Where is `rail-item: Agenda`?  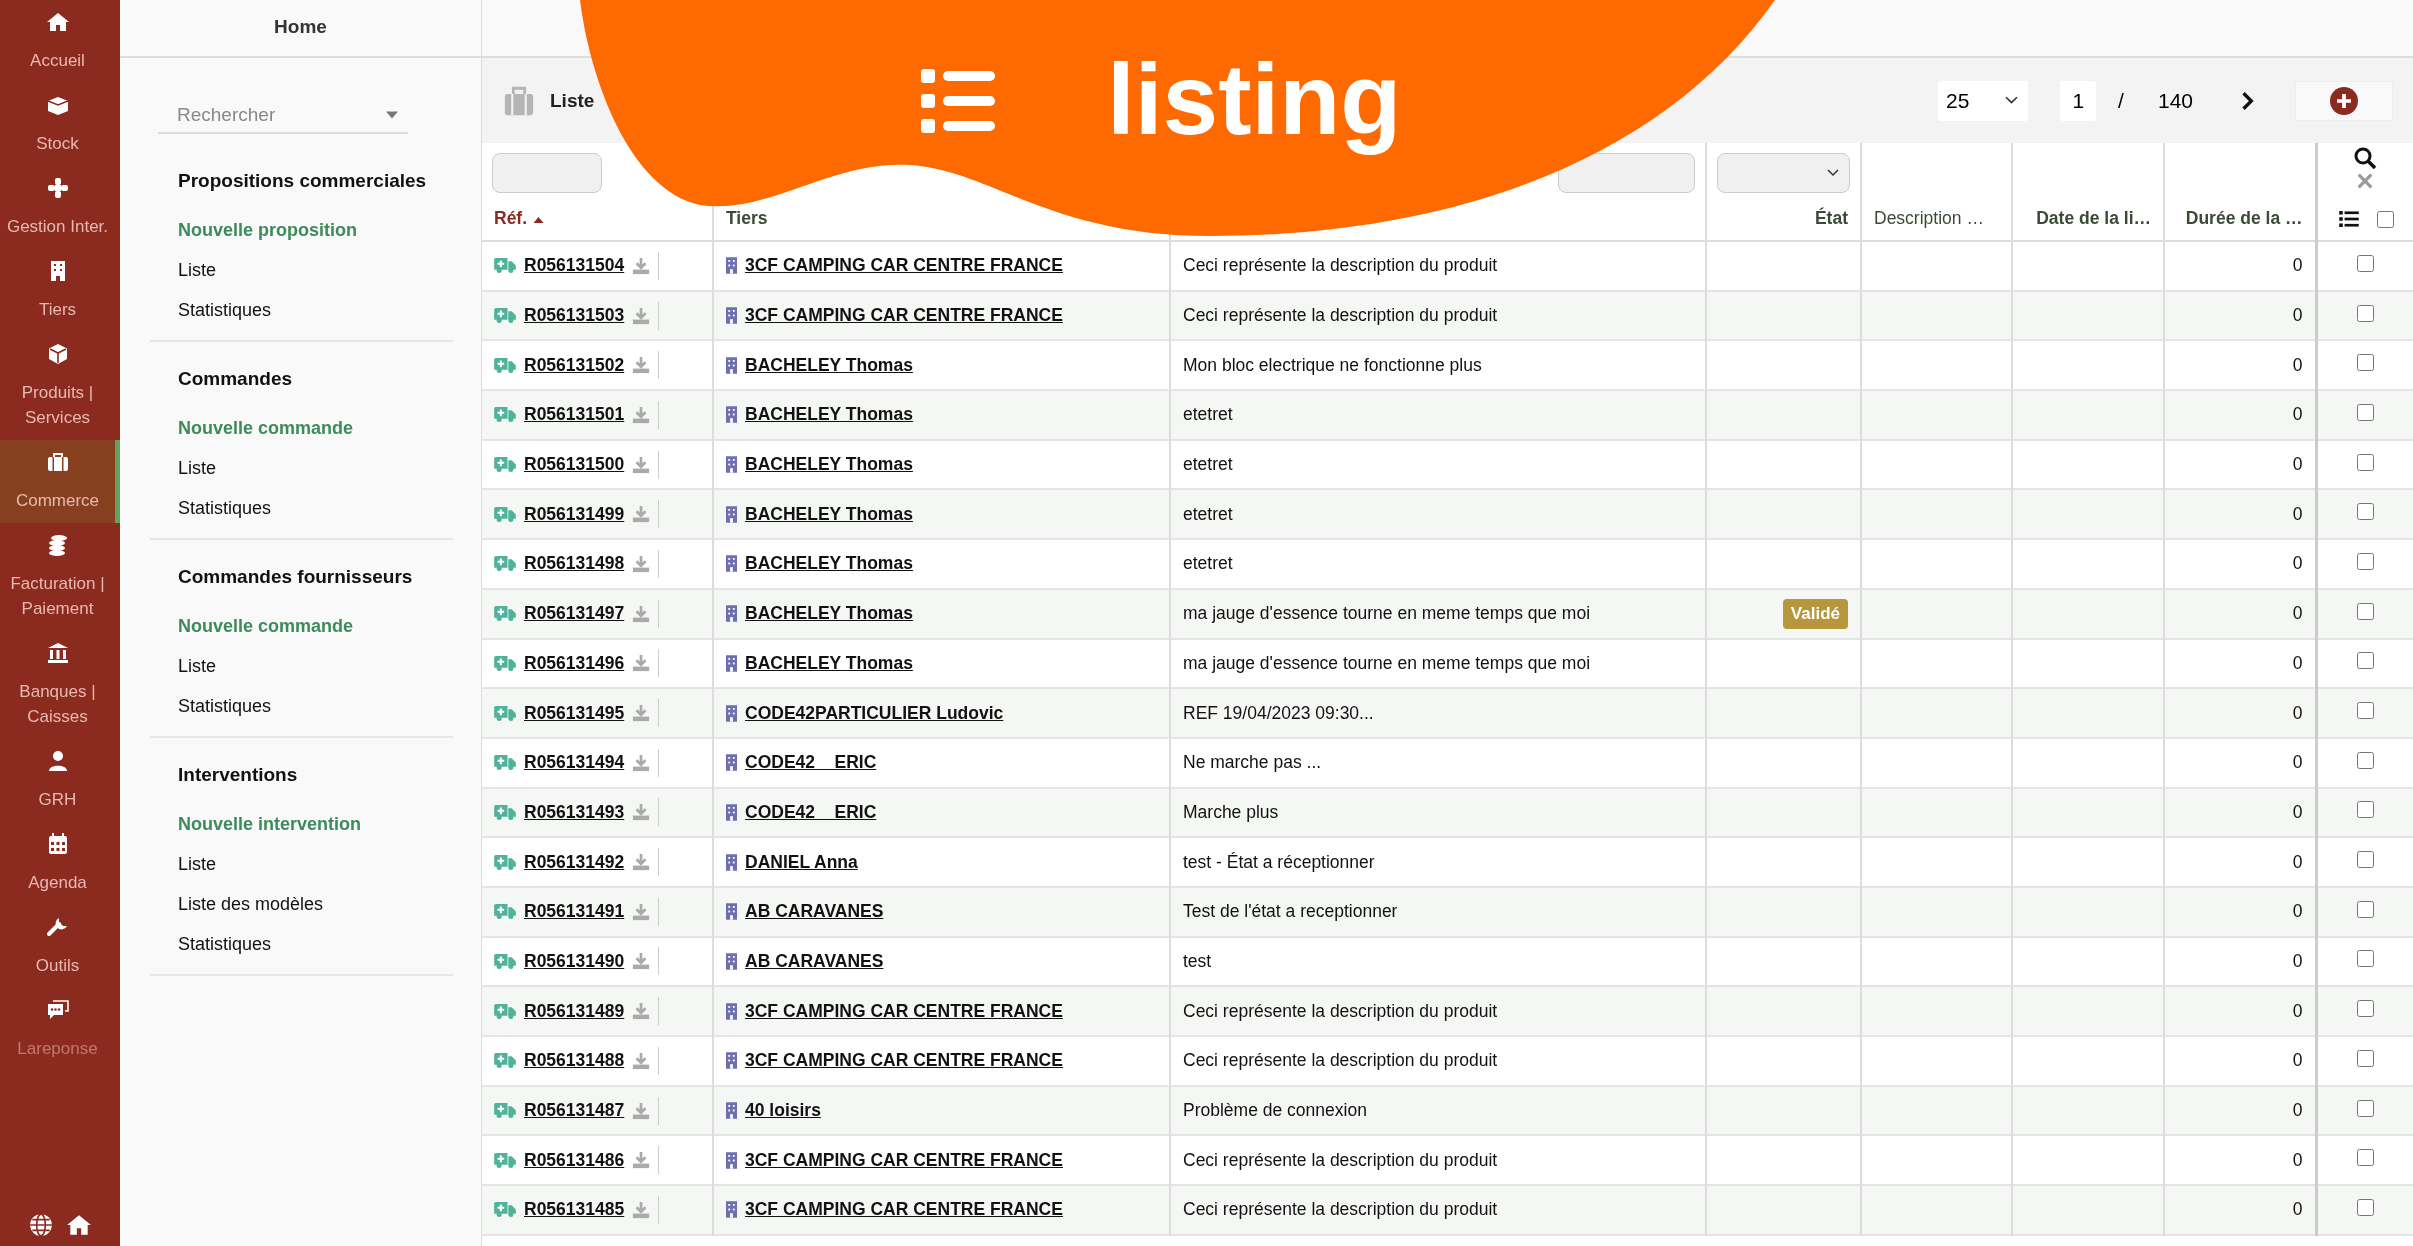
rail-item: Agenda is located at coordinates (60, 863).